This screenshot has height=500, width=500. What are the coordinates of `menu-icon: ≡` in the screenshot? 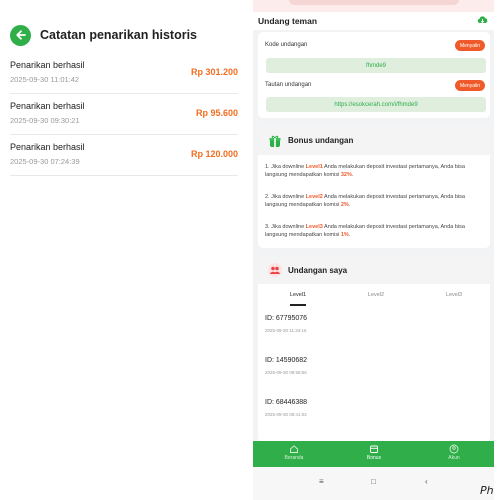 It's located at (321, 481).